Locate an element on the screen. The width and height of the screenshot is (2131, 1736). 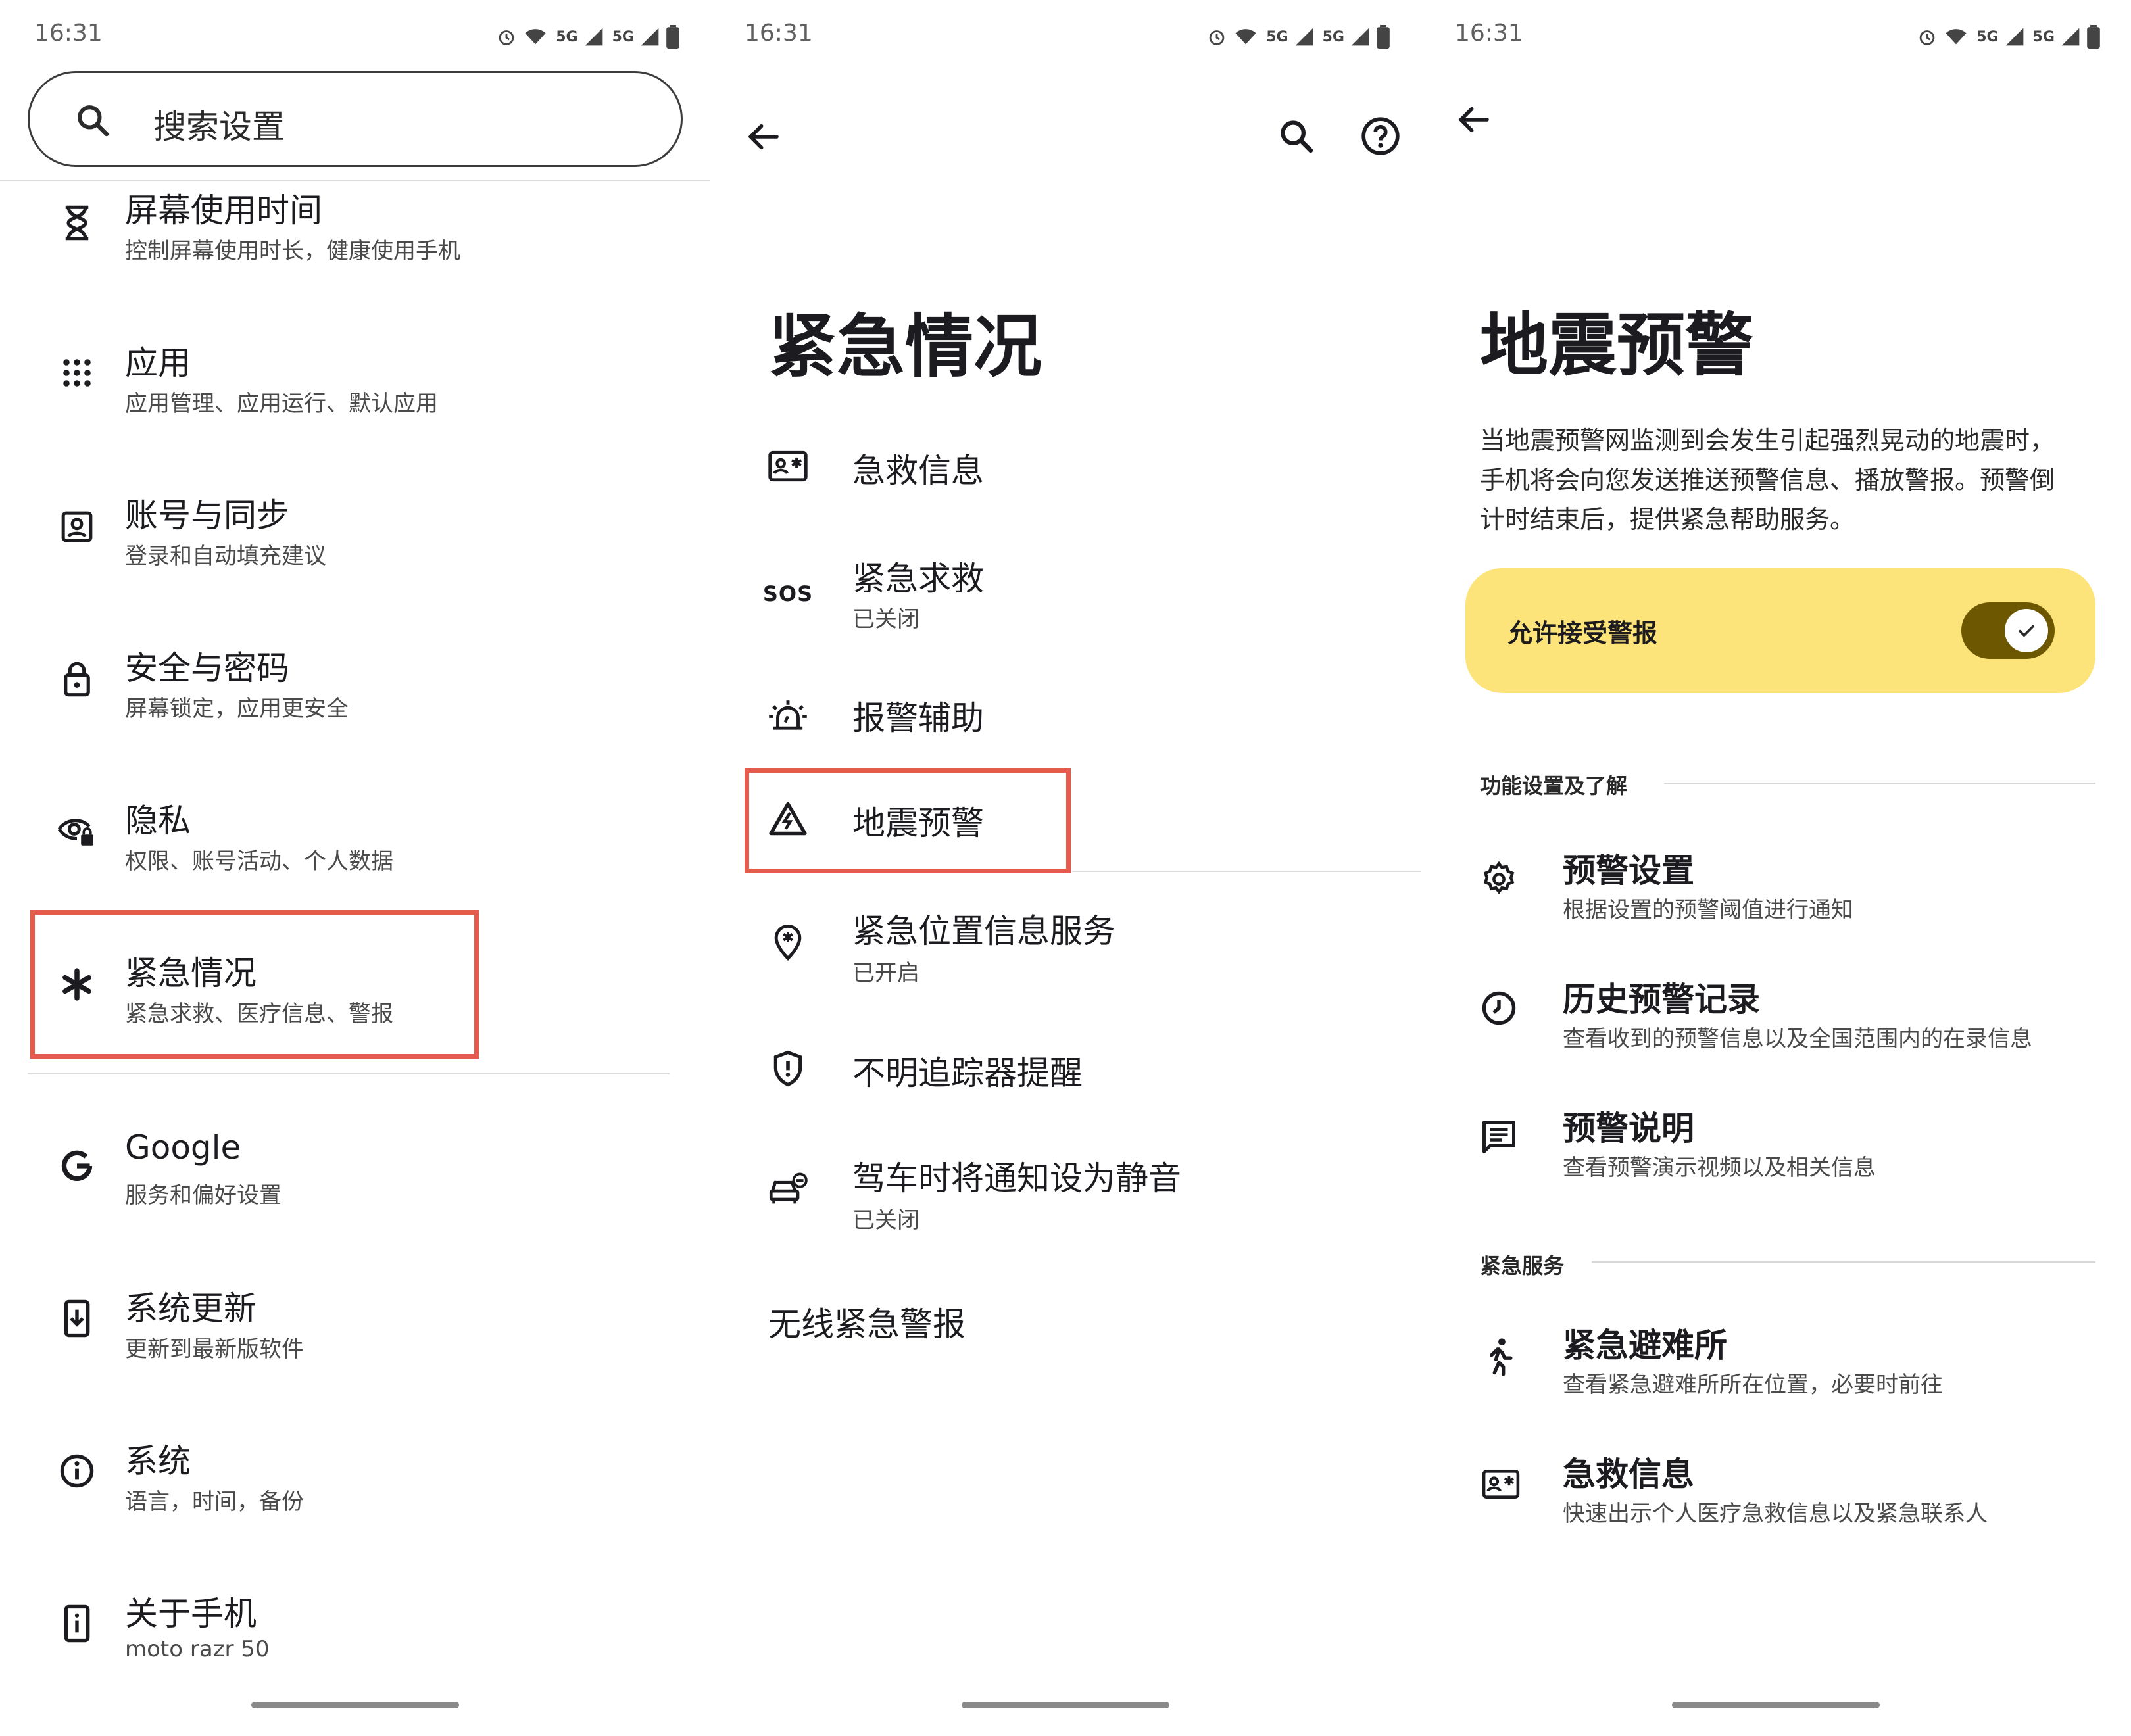
item-subtitle: 更新到最新版软件 is located at coordinates (214, 1349).